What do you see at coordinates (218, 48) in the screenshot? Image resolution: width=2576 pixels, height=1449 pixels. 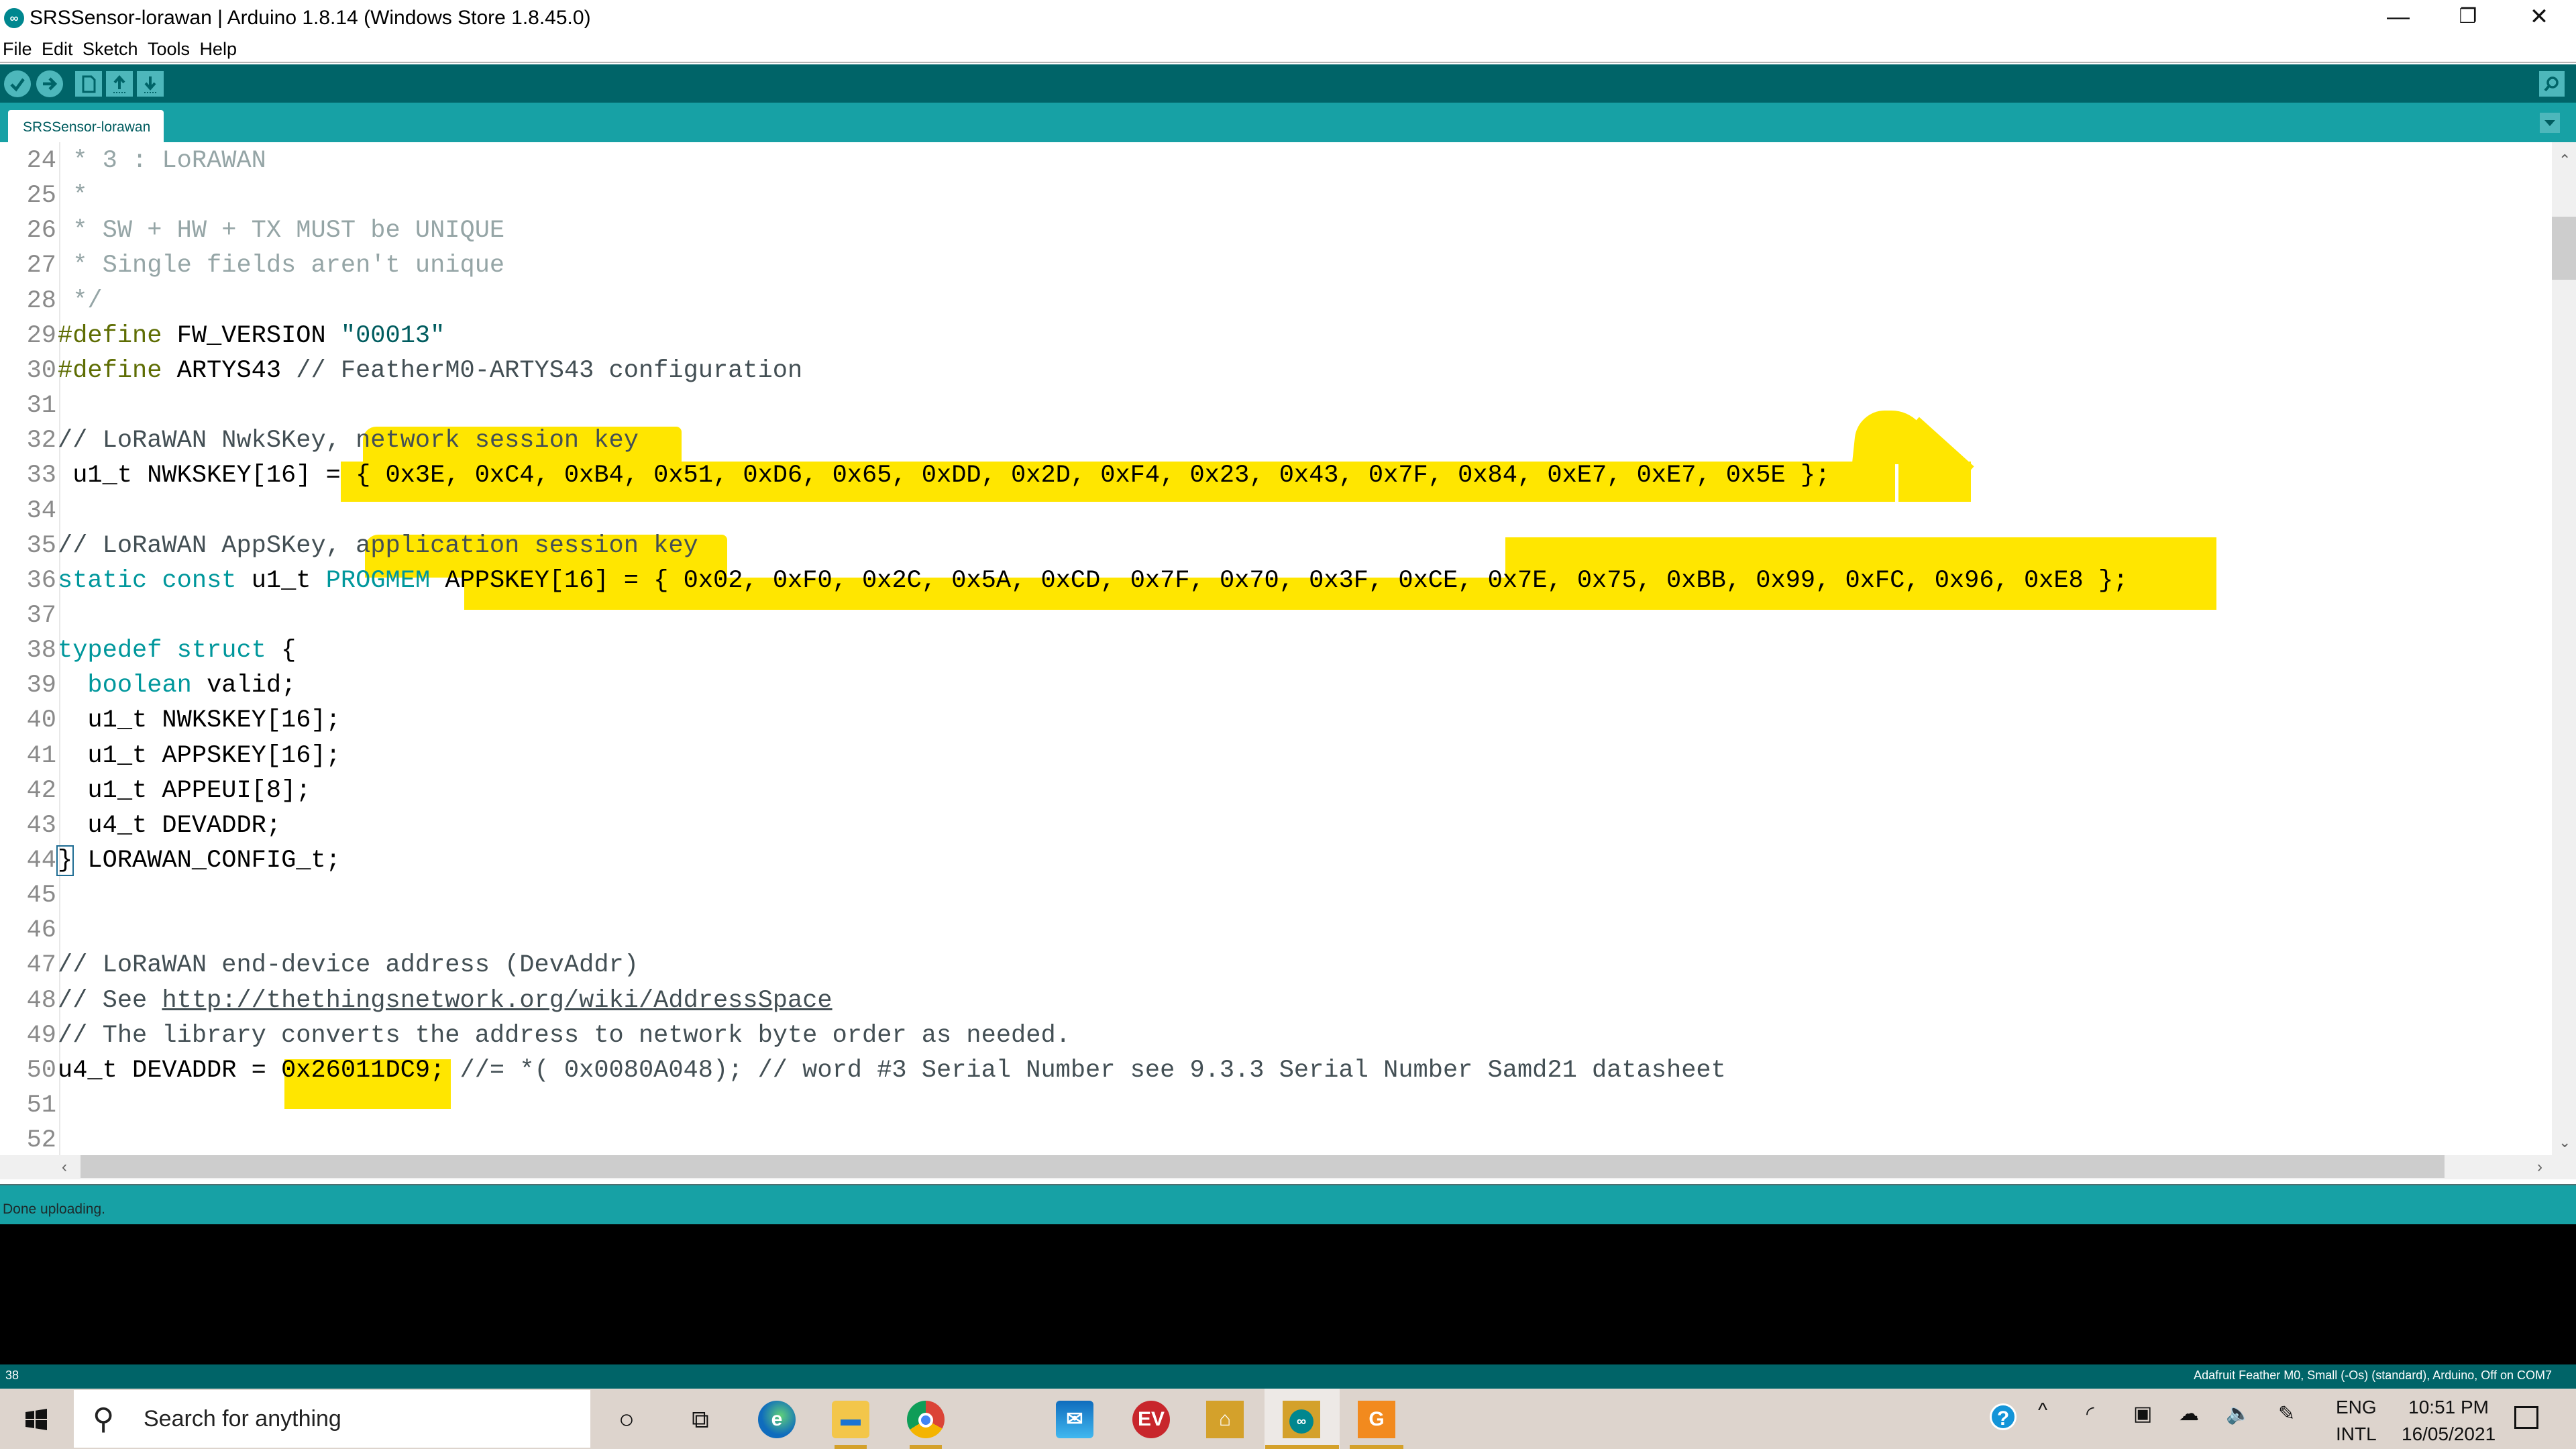 I see `menu-help: Help` at bounding box center [218, 48].